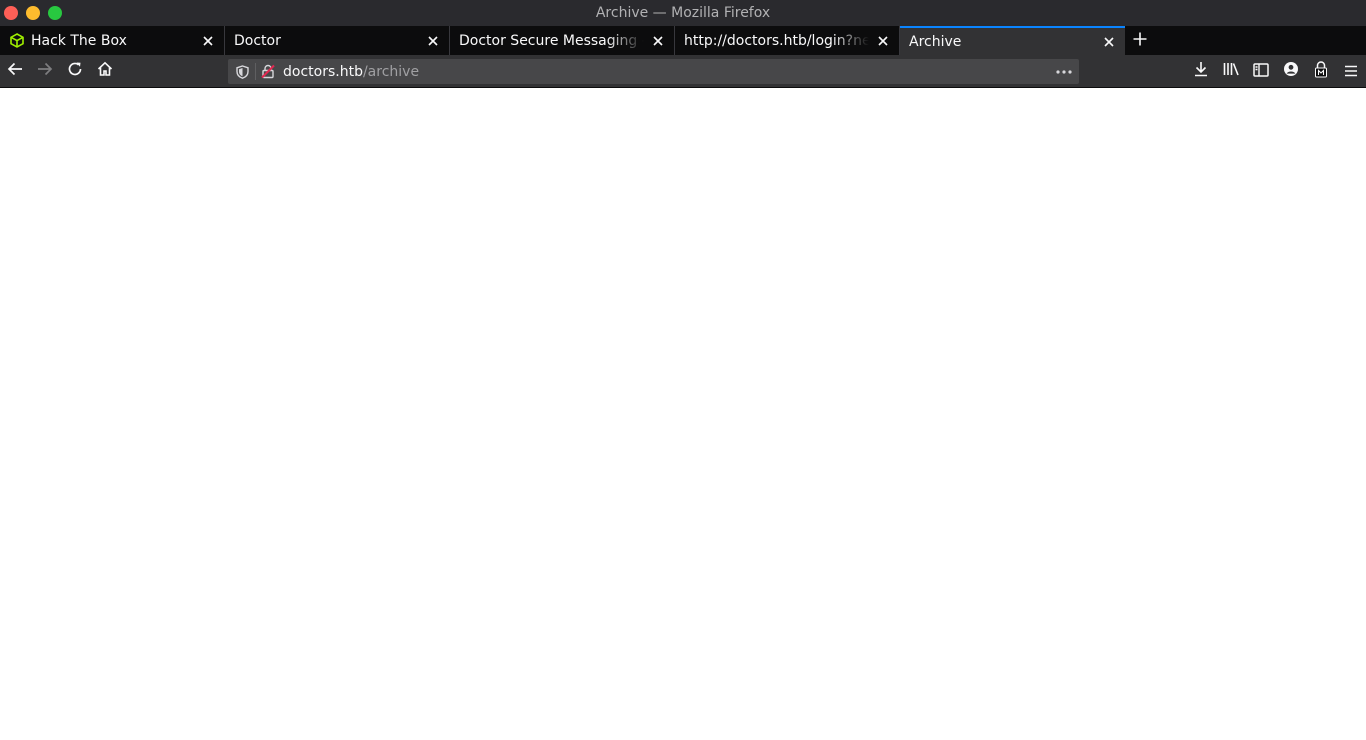  I want to click on library-button, so click(1231, 71).